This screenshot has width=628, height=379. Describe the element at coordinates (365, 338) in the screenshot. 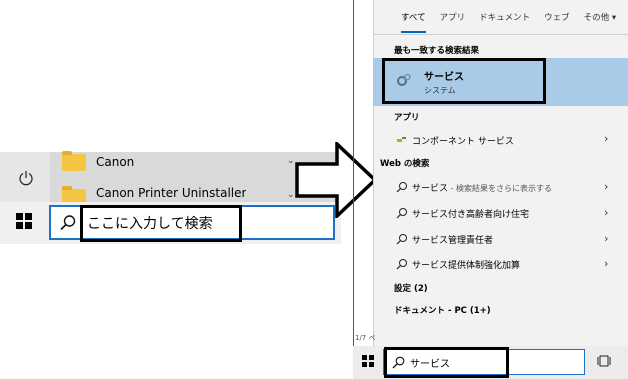

I see `page-indicator: 1/7 ペ` at that location.